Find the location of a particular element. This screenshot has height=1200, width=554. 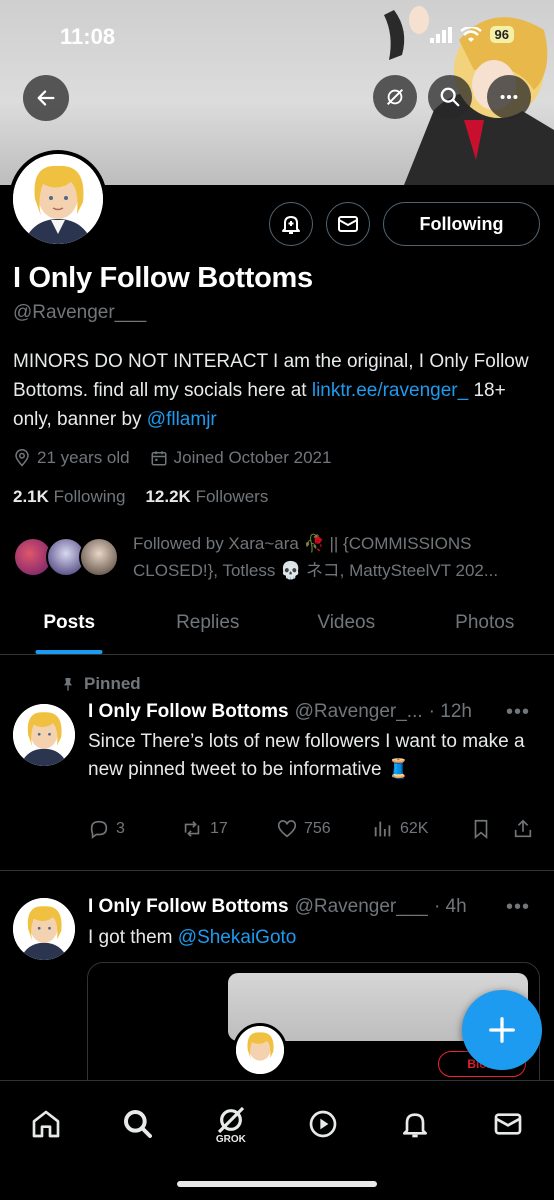

nav-notifications is located at coordinates (415, 1124).